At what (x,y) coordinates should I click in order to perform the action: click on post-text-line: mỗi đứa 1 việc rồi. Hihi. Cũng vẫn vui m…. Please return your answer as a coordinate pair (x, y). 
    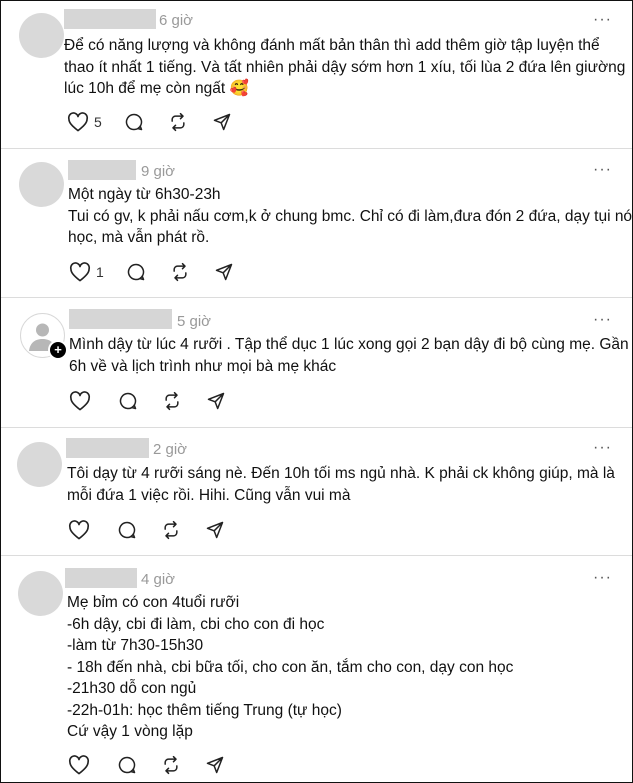
    Looking at the image, I should click on (209, 495).